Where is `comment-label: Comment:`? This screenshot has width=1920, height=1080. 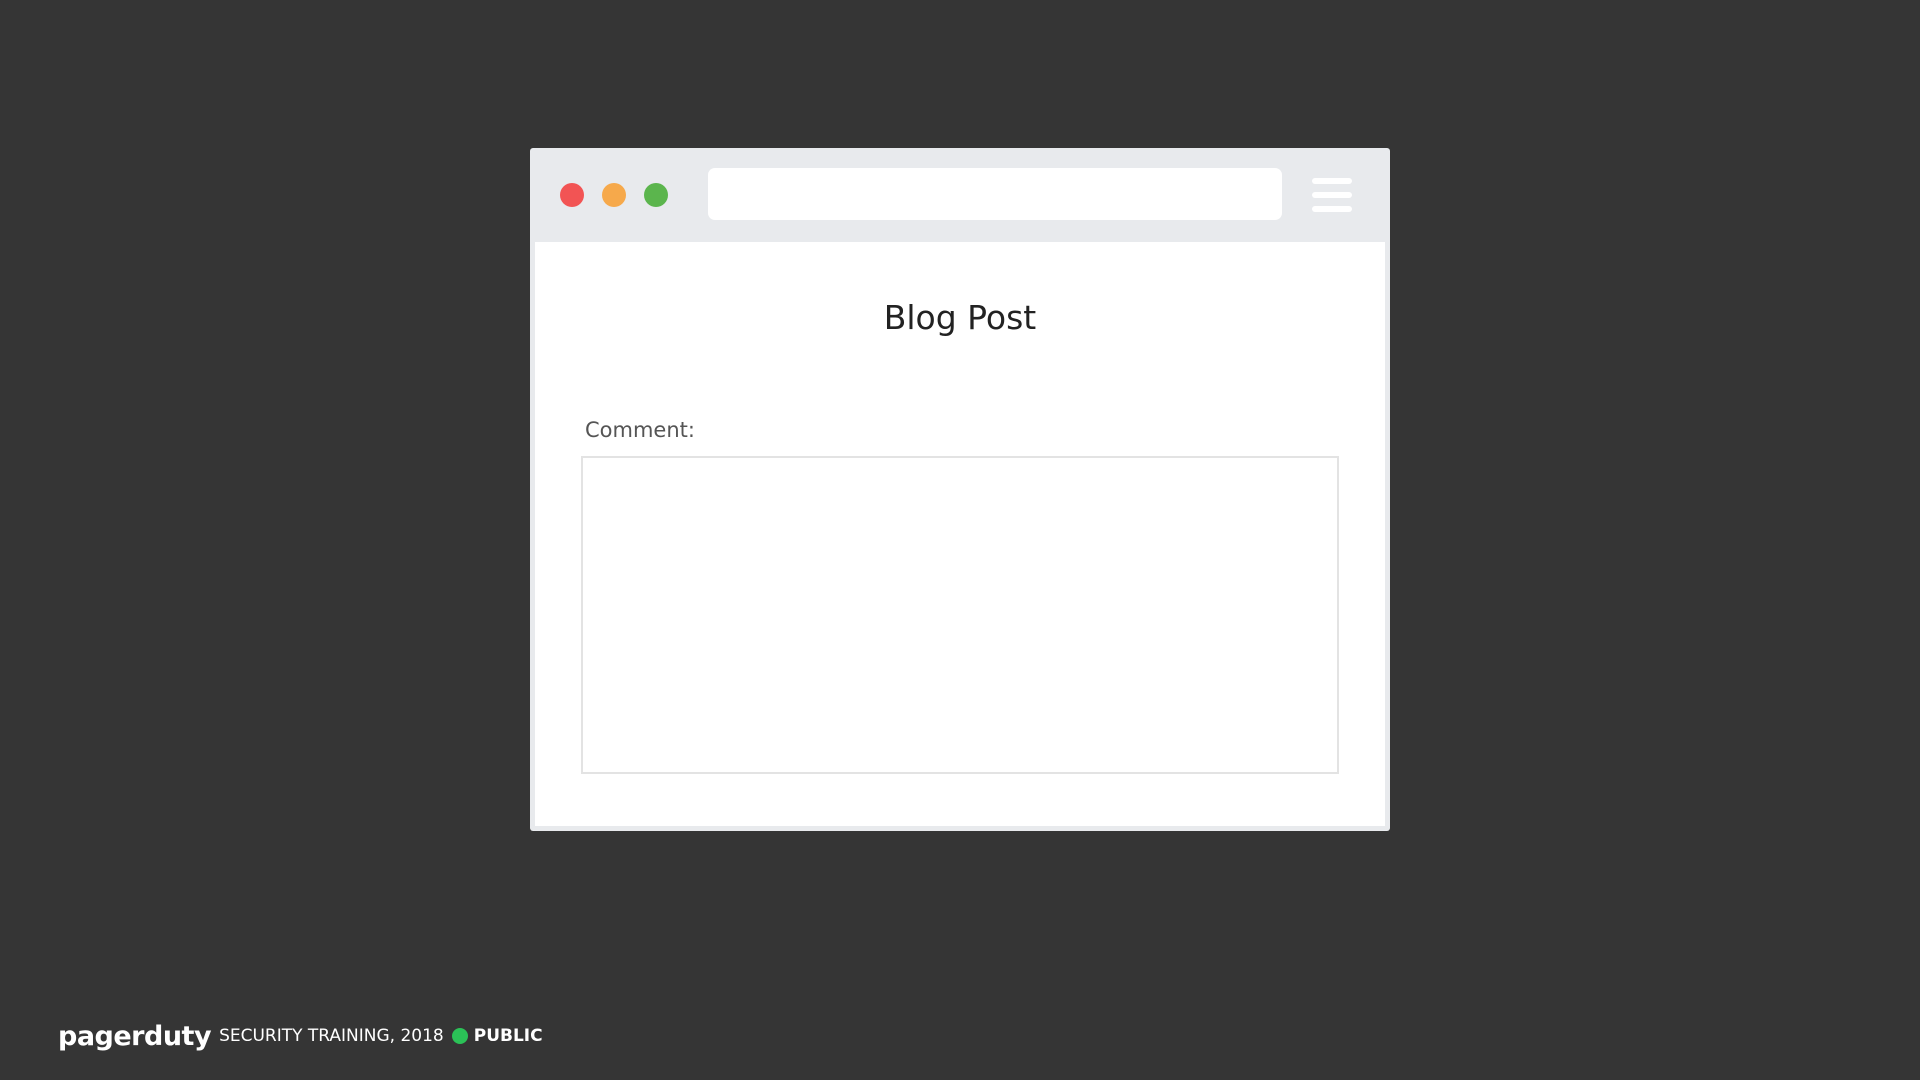
comment-label: Comment: is located at coordinates (640, 430).